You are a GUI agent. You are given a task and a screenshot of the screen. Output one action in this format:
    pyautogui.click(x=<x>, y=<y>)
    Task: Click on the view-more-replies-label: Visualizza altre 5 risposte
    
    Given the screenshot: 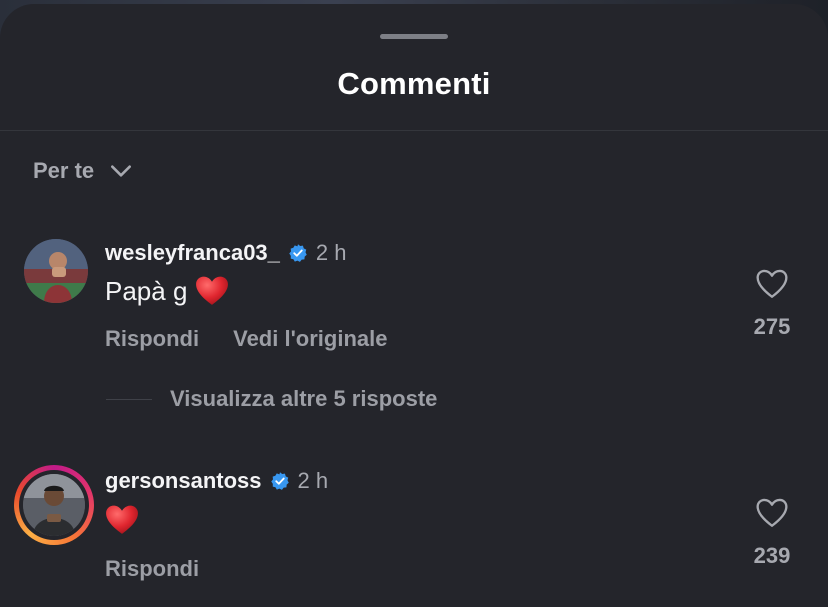 What is the action you would take?
    pyautogui.click(x=304, y=398)
    